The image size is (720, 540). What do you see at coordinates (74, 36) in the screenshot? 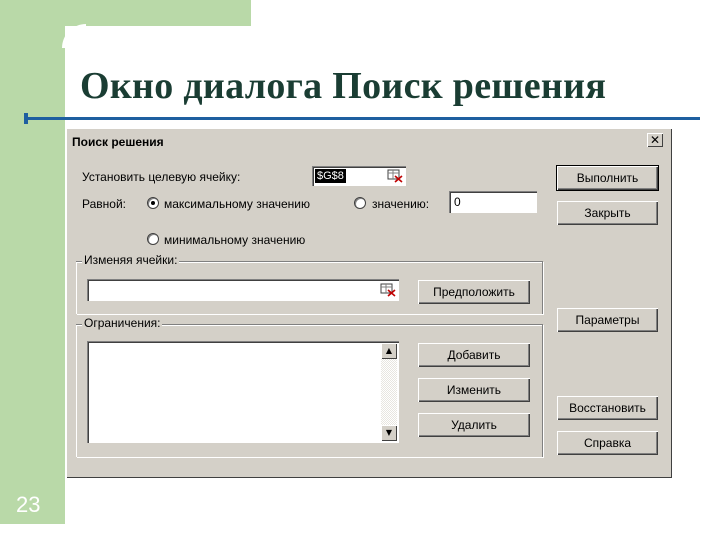
I see `slide-corner` at bounding box center [74, 36].